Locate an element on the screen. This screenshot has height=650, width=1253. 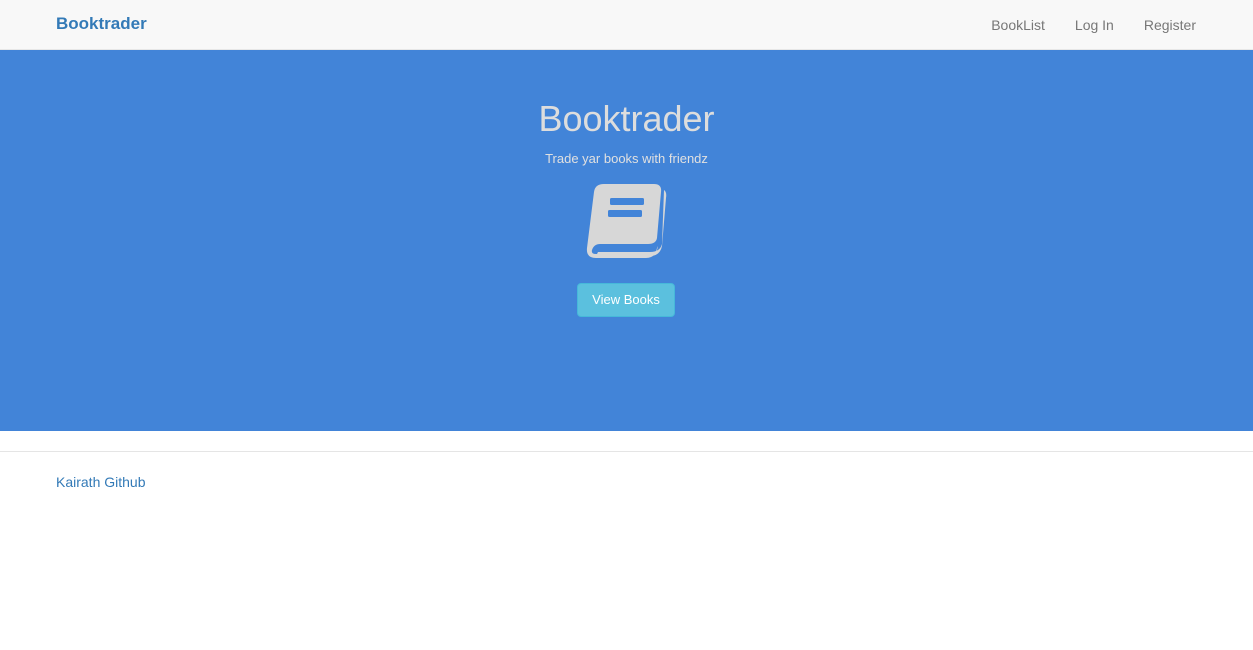
hero-subtitle: Trade yar books with friendz is located at coordinates (626, 158).